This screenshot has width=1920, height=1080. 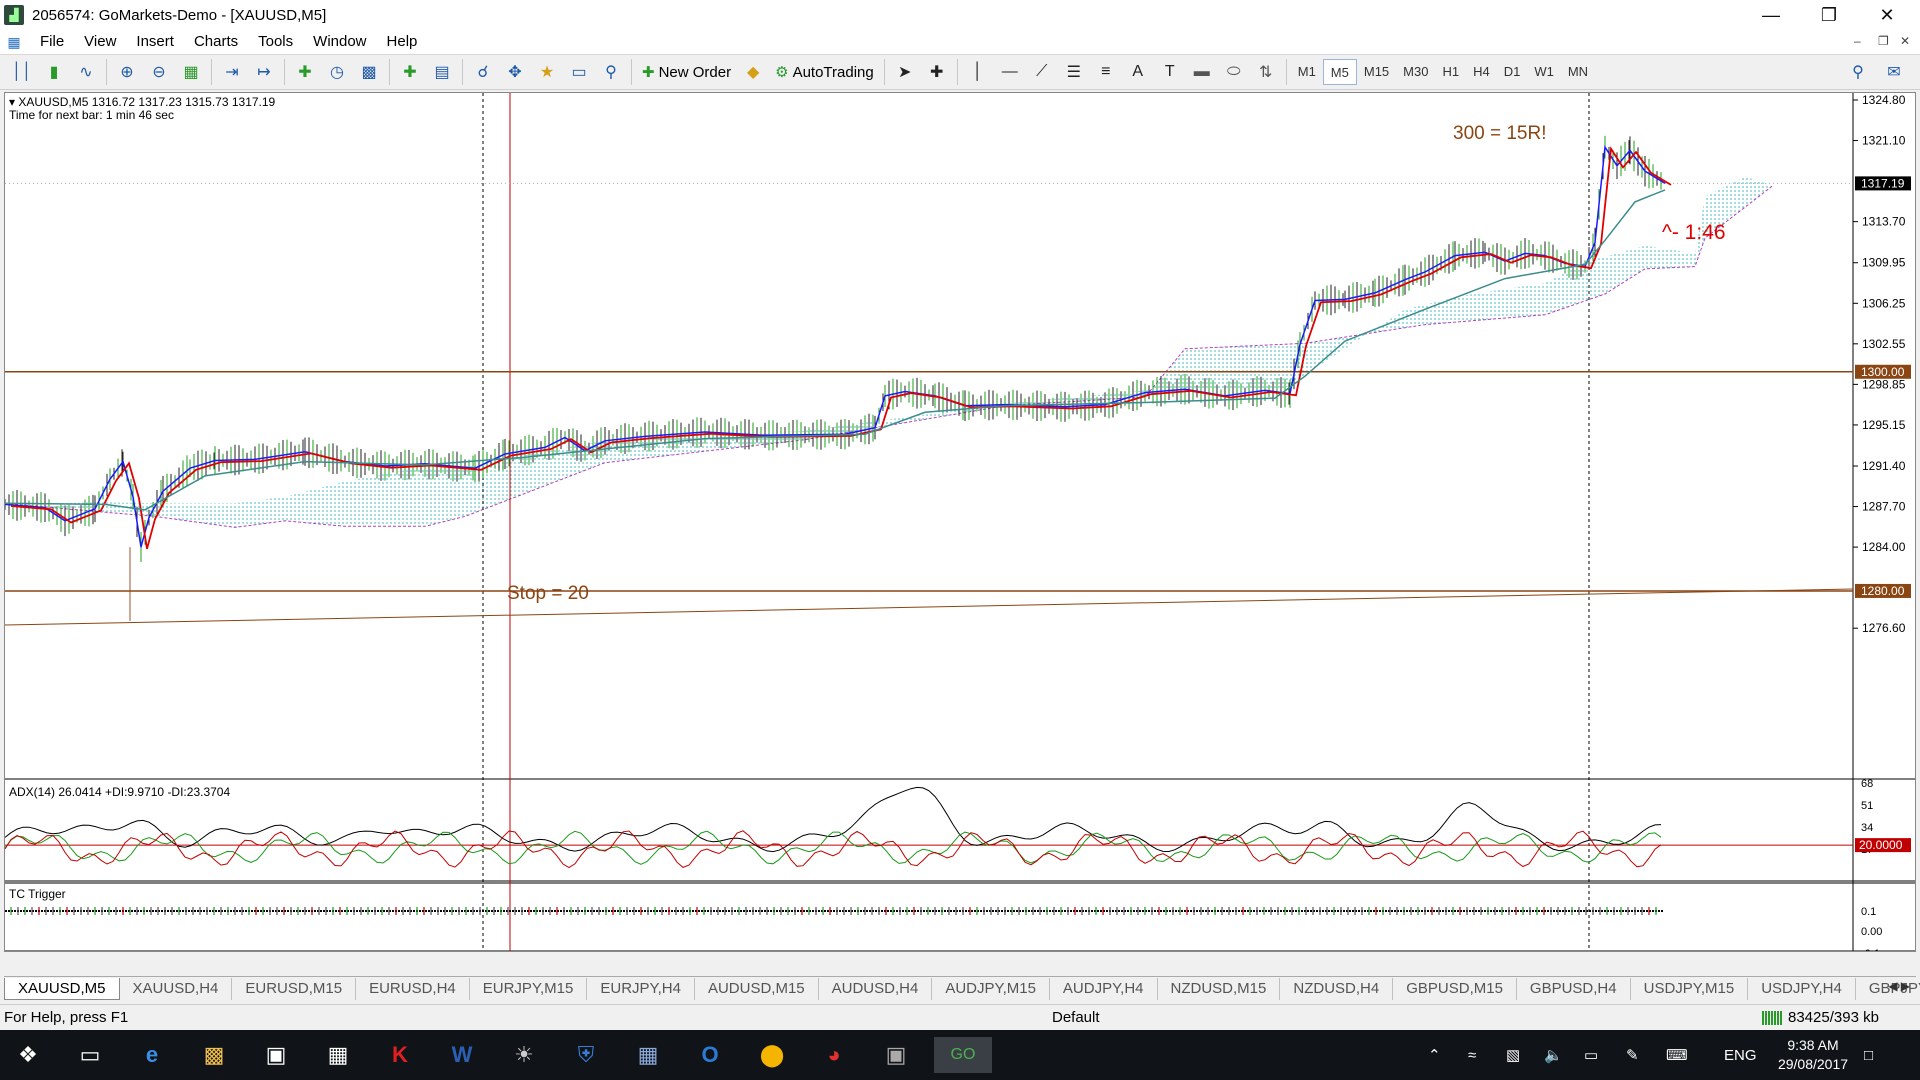 I want to click on trading-app-icon: ◕, so click(x=834, y=1055).